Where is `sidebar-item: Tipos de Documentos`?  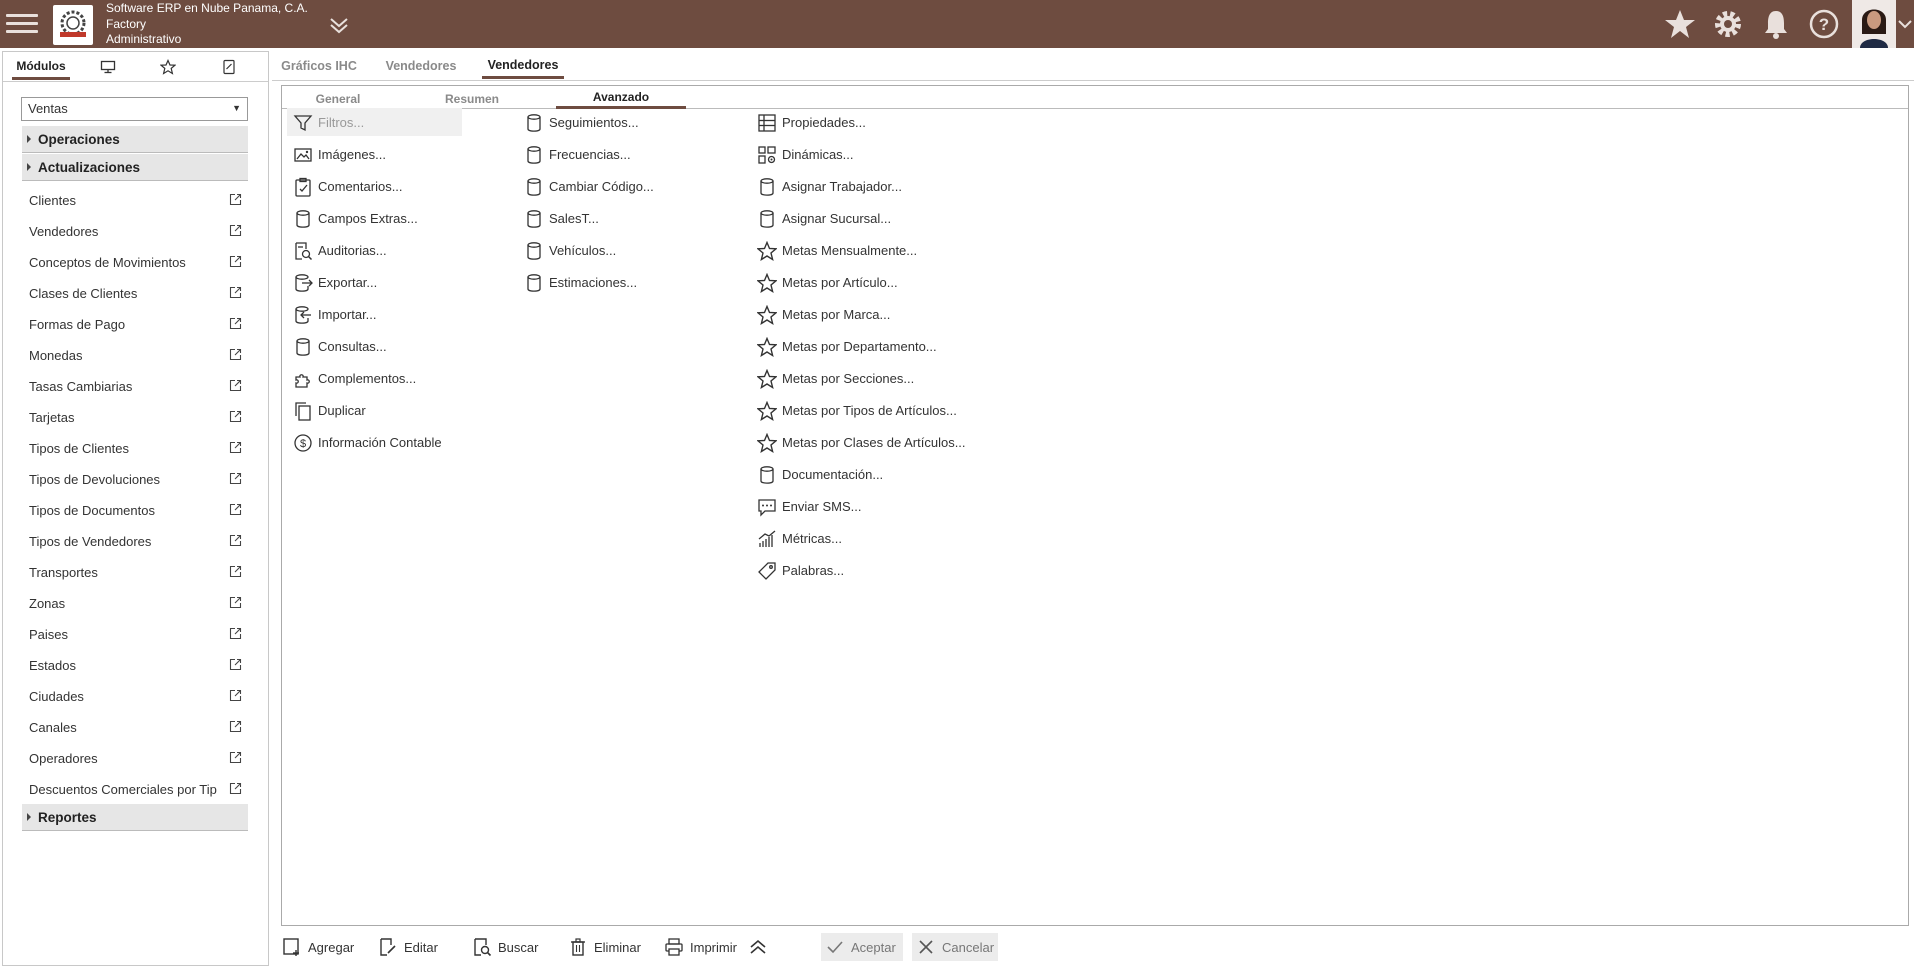 sidebar-item: Tipos de Documentos is located at coordinates (135, 510).